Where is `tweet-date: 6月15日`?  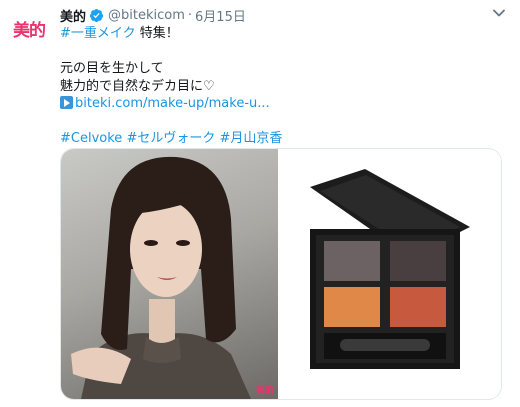 tweet-date: 6月15日 is located at coordinates (220, 15).